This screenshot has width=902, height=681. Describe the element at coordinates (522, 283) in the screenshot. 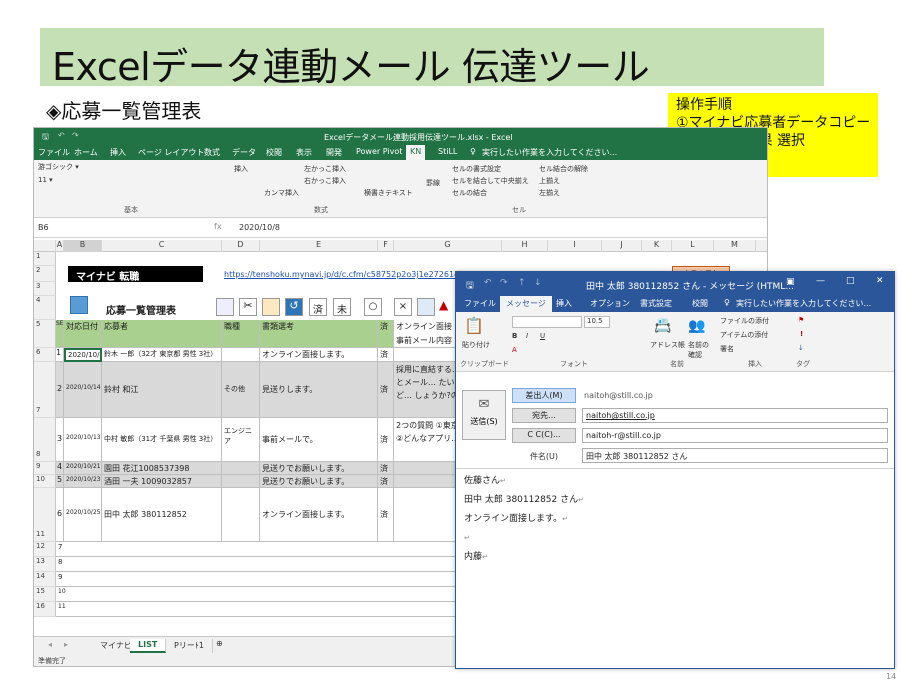

I see `up-icon: ↑` at that location.